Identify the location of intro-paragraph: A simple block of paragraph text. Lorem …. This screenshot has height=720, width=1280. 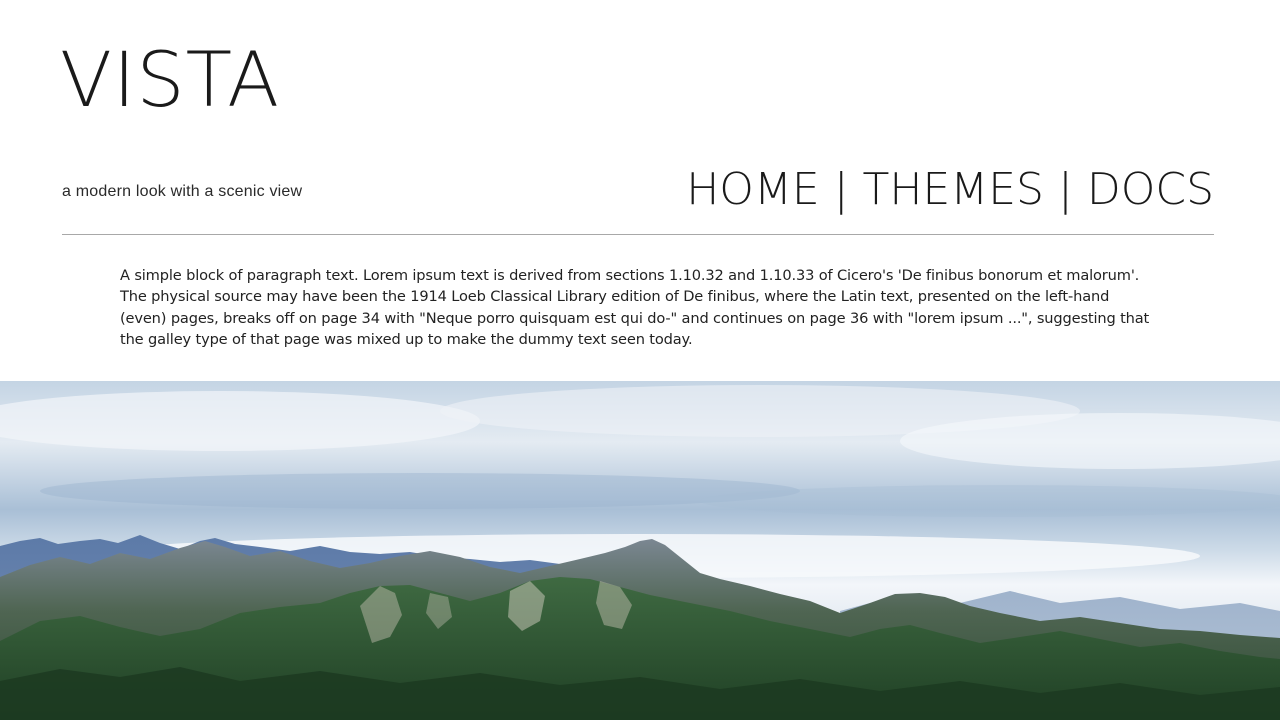
(635, 307).